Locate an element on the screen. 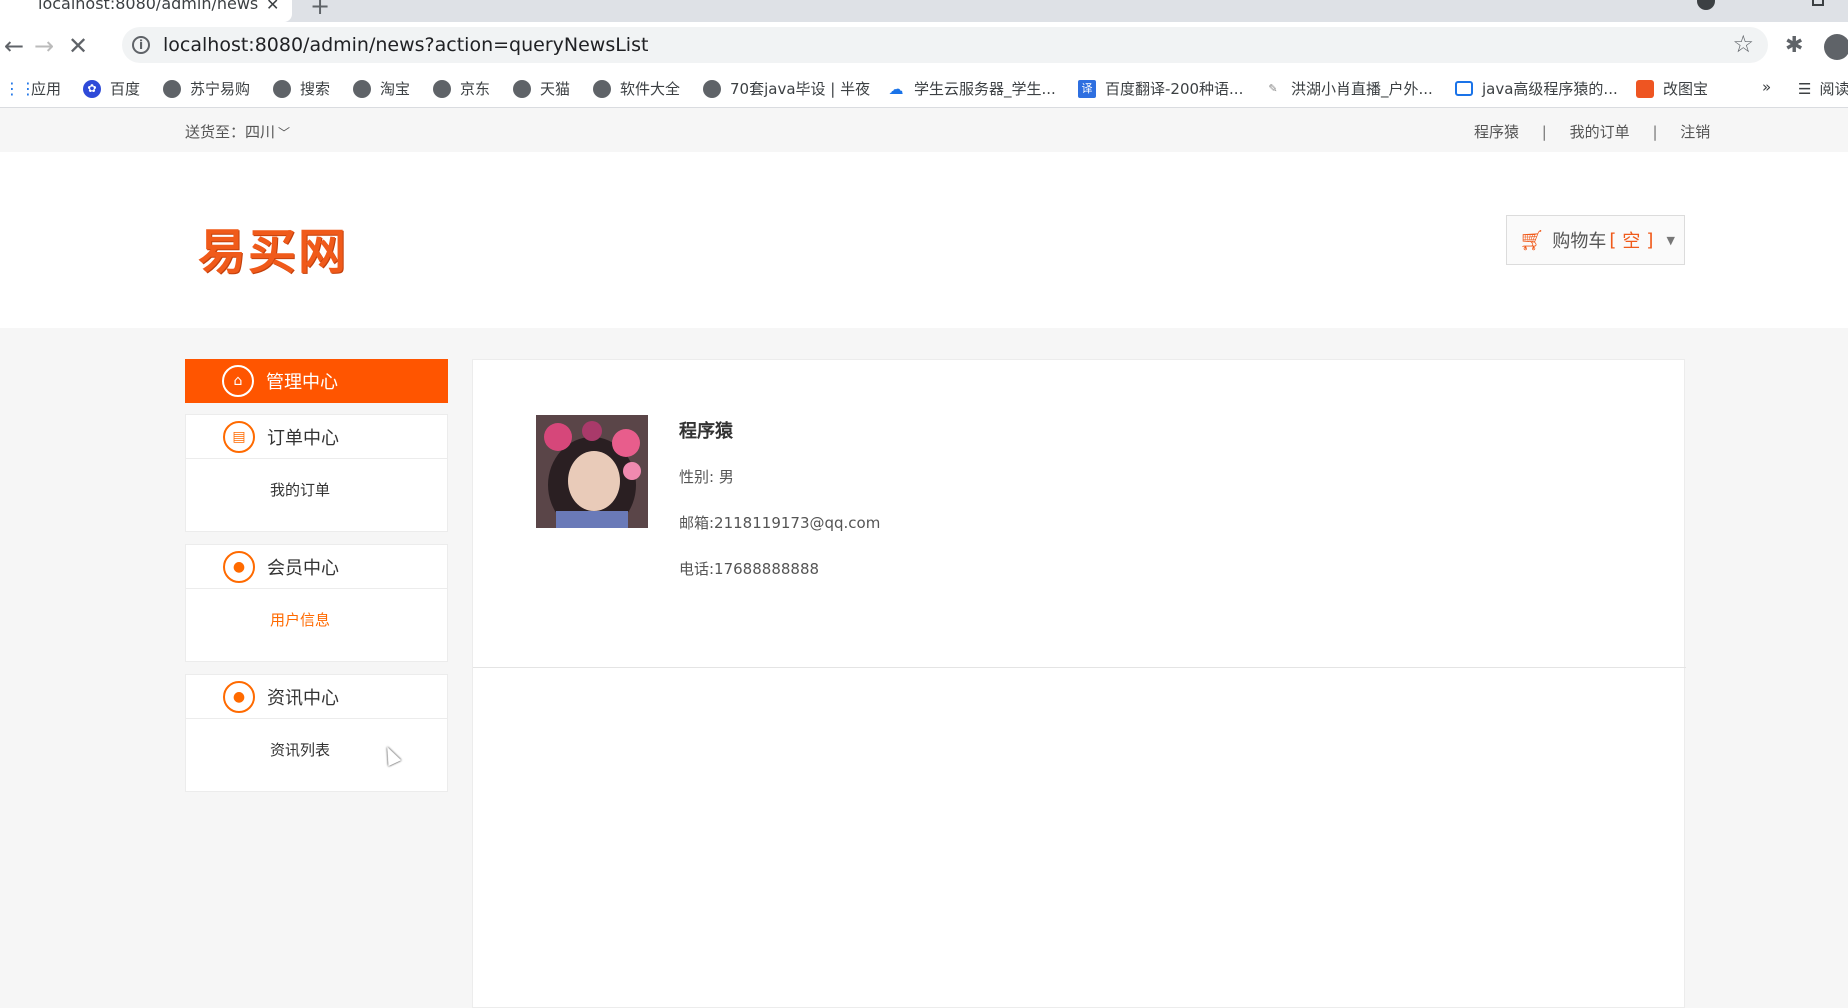 The width and height of the screenshot is (1848, 1008). bookmark-label: 改图宝 is located at coordinates (1686, 89).